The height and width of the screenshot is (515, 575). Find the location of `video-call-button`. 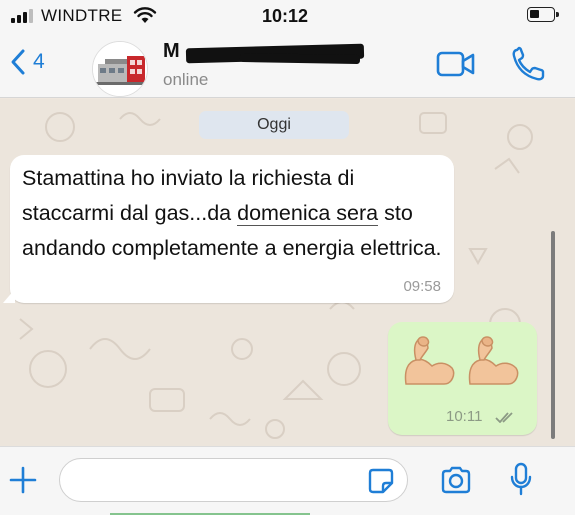

video-call-button is located at coordinates (456, 66).